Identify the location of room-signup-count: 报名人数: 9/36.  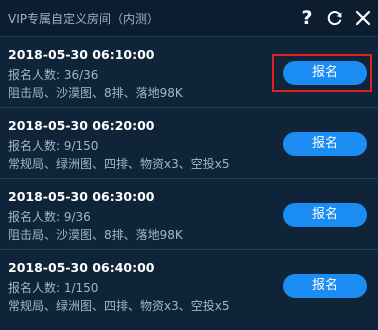
(49, 217).